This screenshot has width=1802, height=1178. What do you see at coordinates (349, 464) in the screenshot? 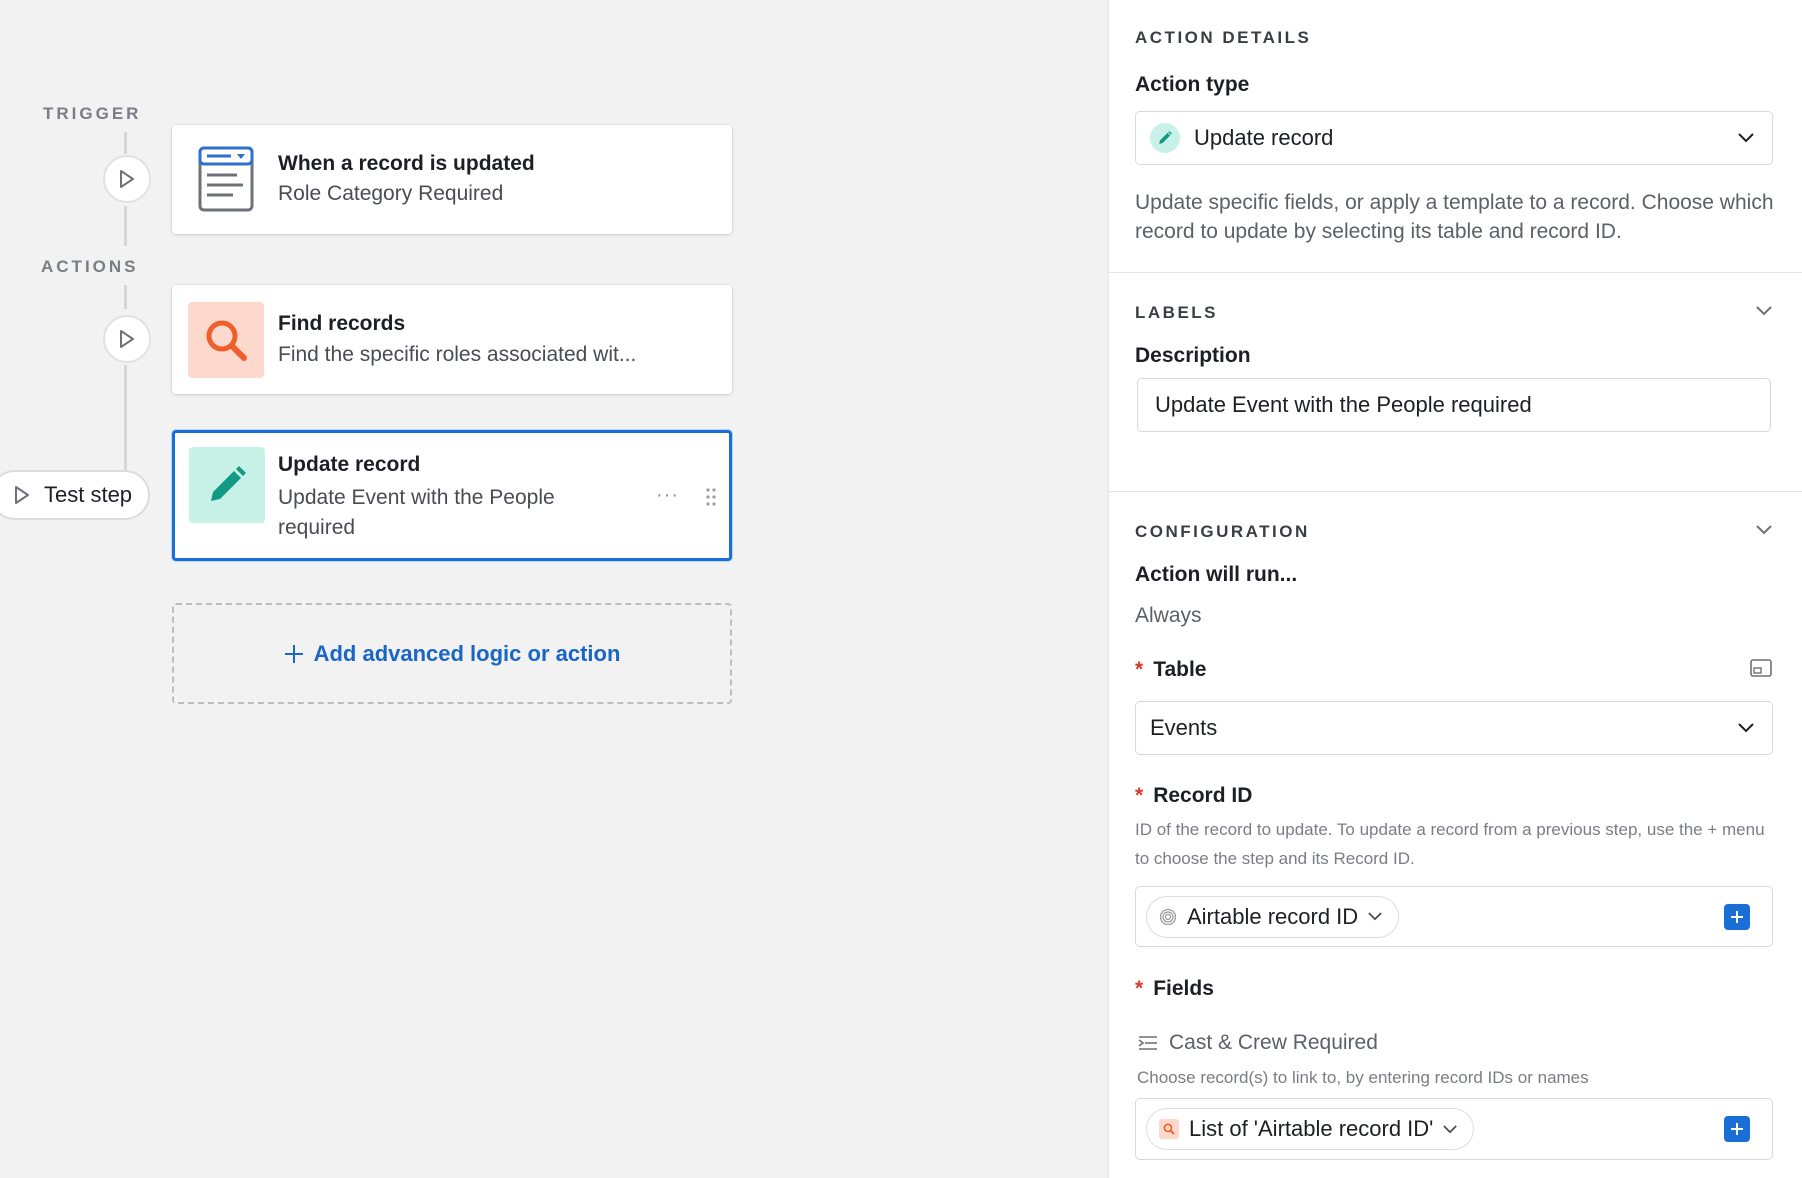
I see `update-record-title: Update record` at bounding box center [349, 464].